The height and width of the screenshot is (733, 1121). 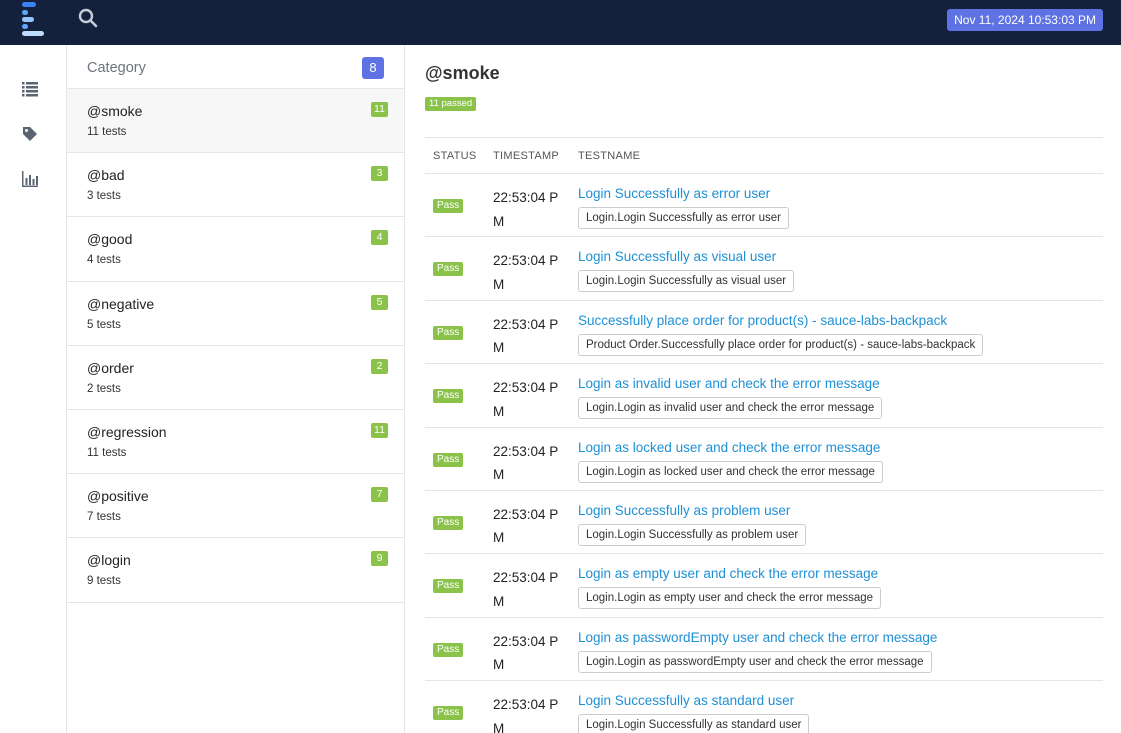 I want to click on category-count-badge: 8, so click(x=373, y=68).